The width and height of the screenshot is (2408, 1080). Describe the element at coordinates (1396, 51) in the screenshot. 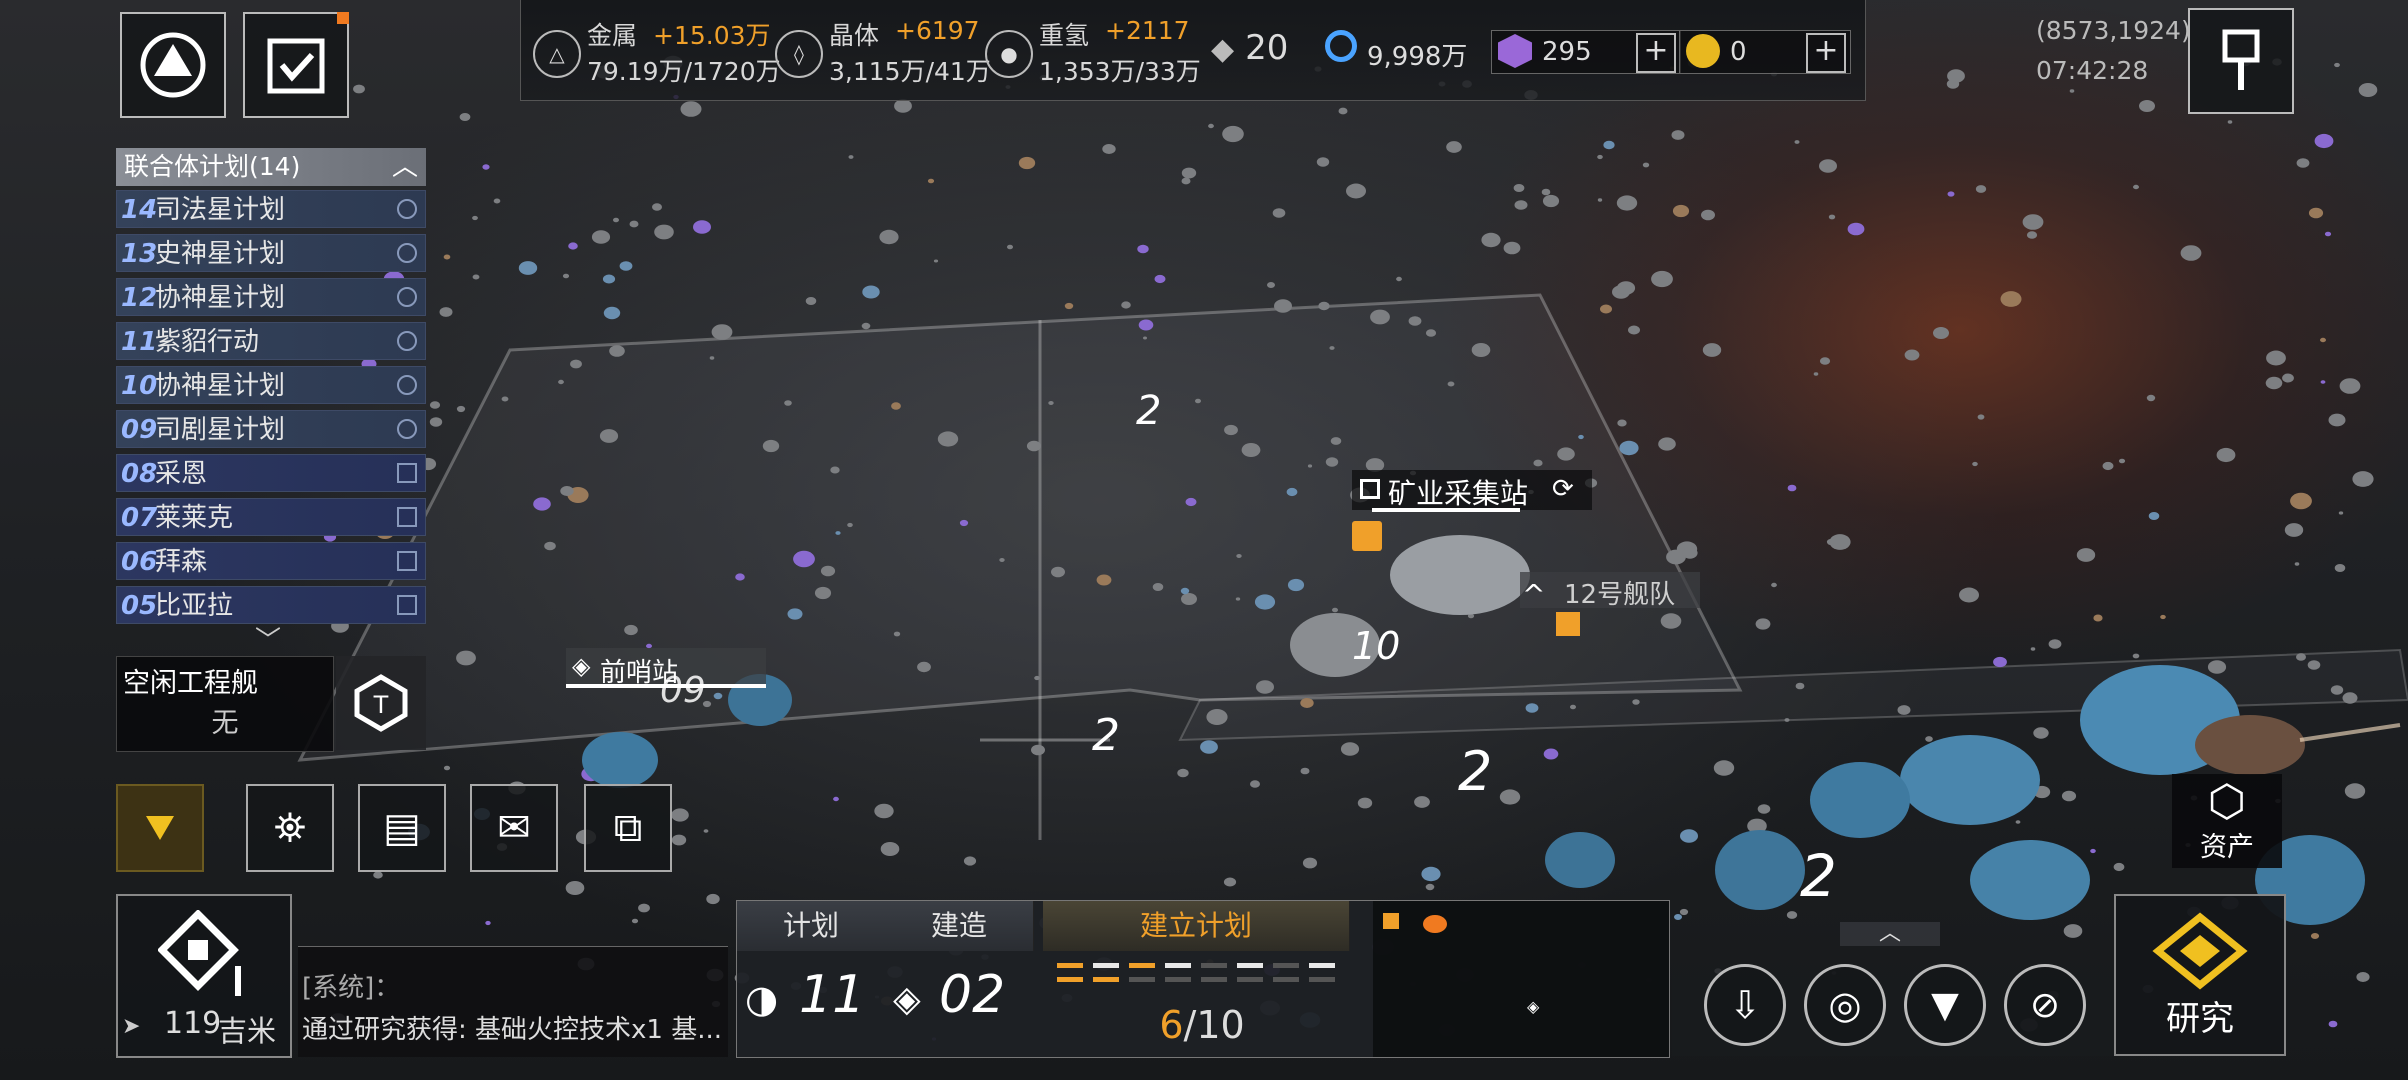

I see `credits-display: 9,998万` at that location.